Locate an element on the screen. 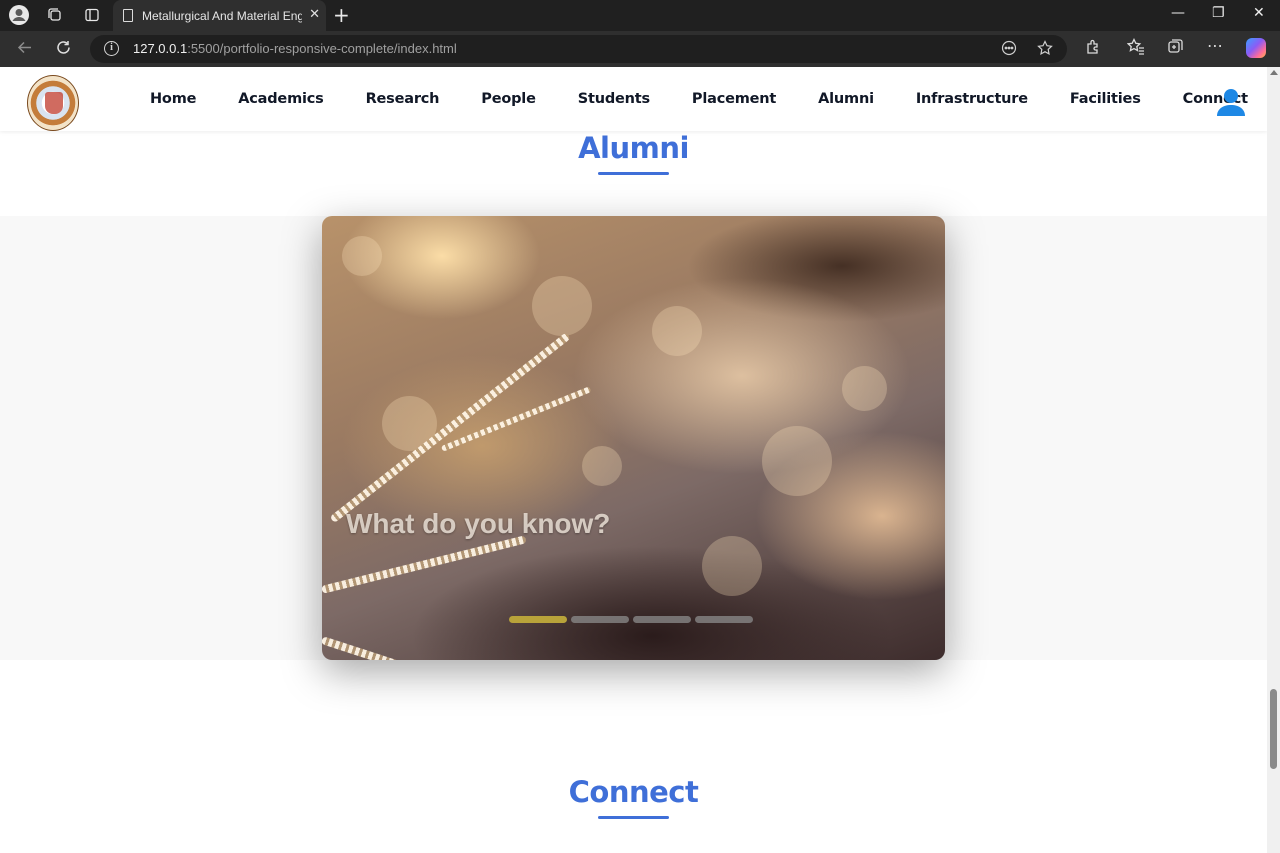  reader-mode-icon is located at coordinates (1009, 50).